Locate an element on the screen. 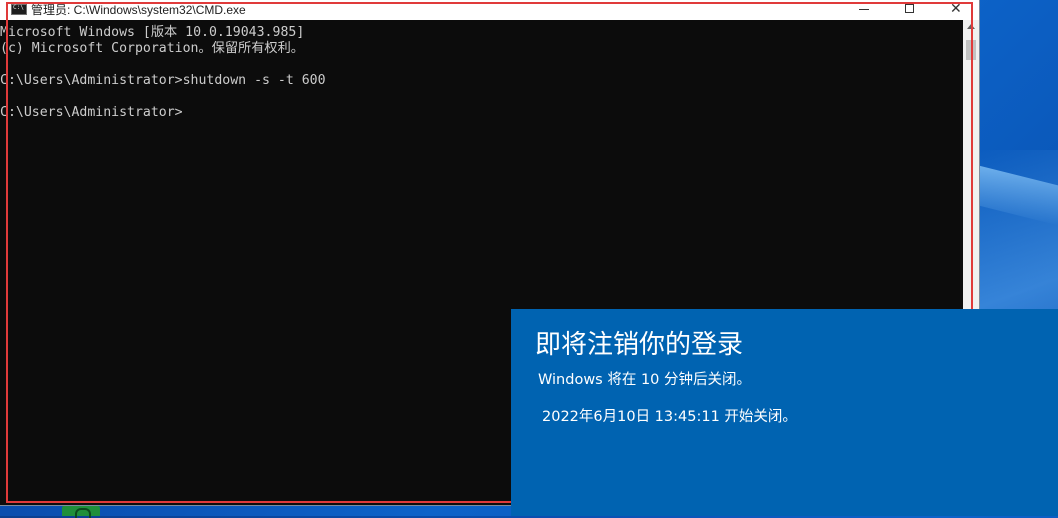 Image resolution: width=1058 pixels, height=518 pixels. close-button: ✕ is located at coordinates (956, 10).